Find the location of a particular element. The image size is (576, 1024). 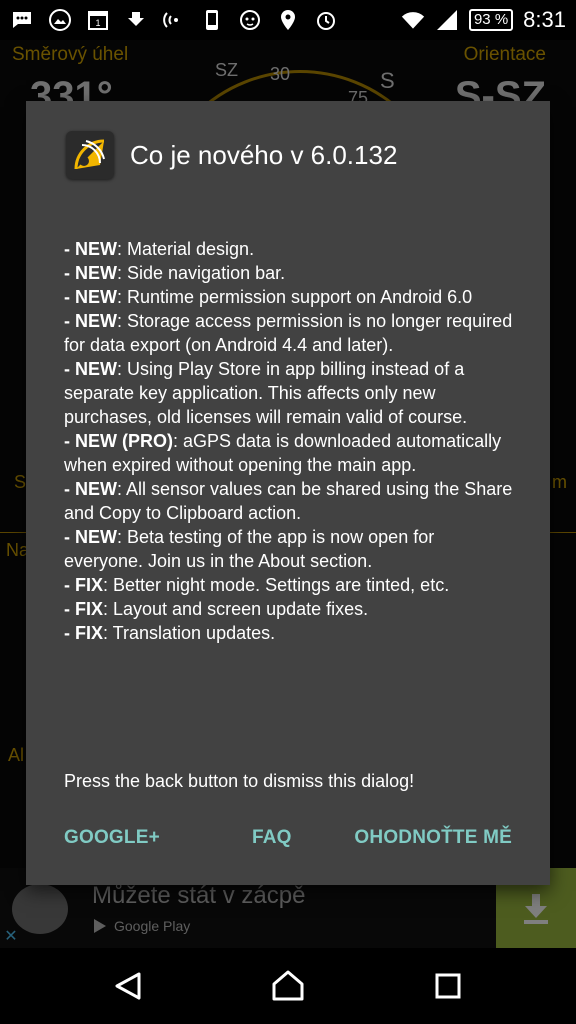

recents-icon is located at coordinates (448, 986).